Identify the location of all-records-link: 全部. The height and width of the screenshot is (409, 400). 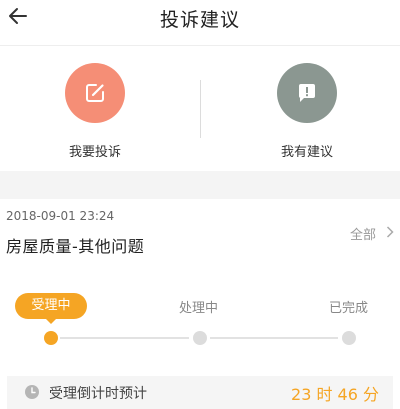
(372, 233).